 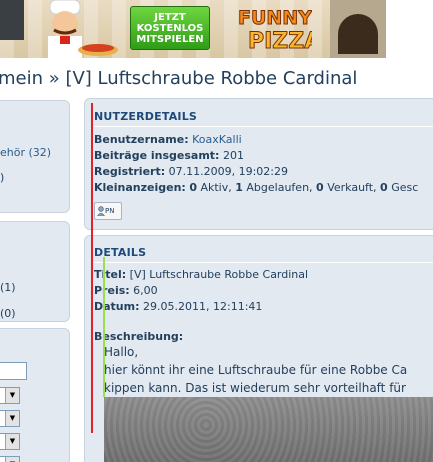 I want to click on pm-label: PN, so click(x=110, y=211).